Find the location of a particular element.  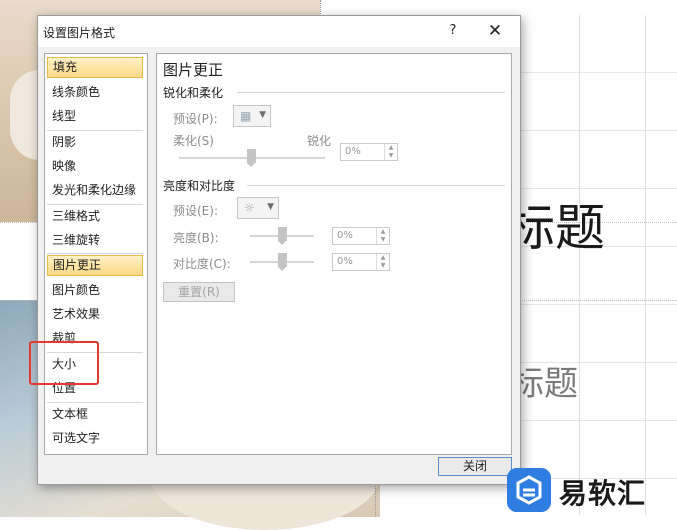

watermark-logo: 易软汇 is located at coordinates (591, 489).